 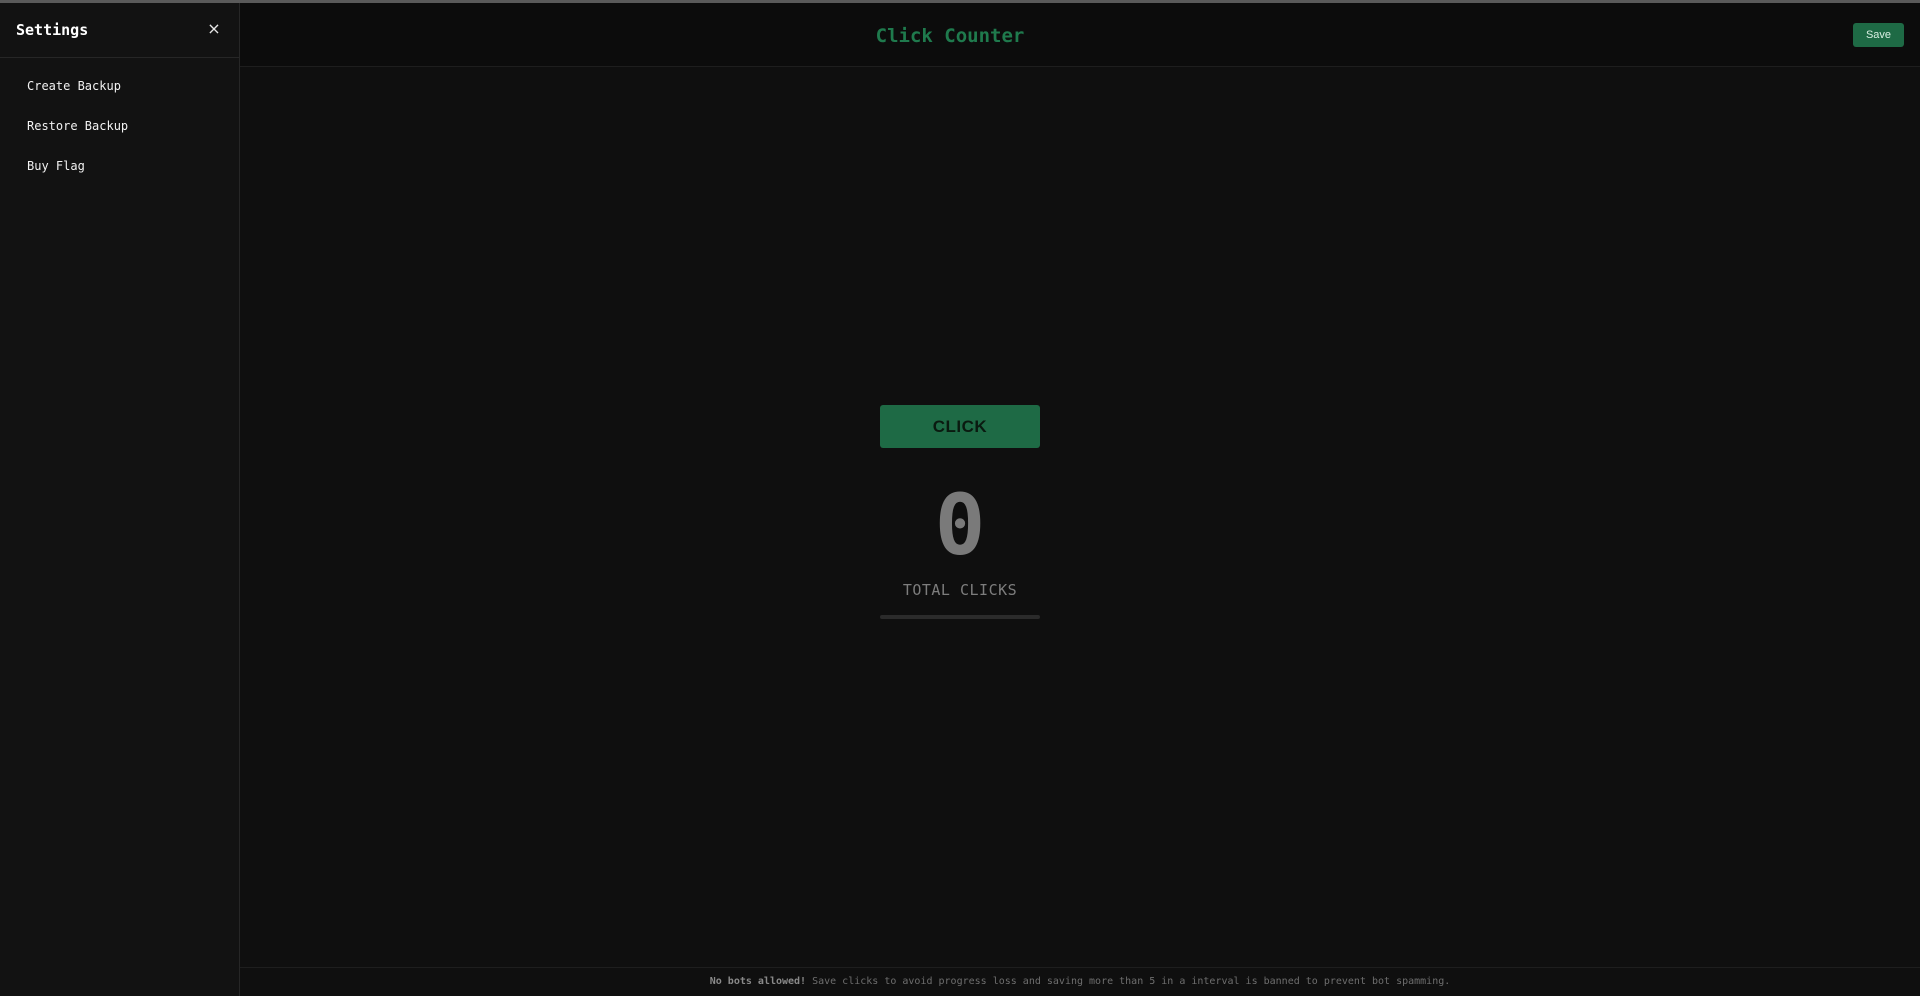 I want to click on click-button: CLICK, so click(x=960, y=426).